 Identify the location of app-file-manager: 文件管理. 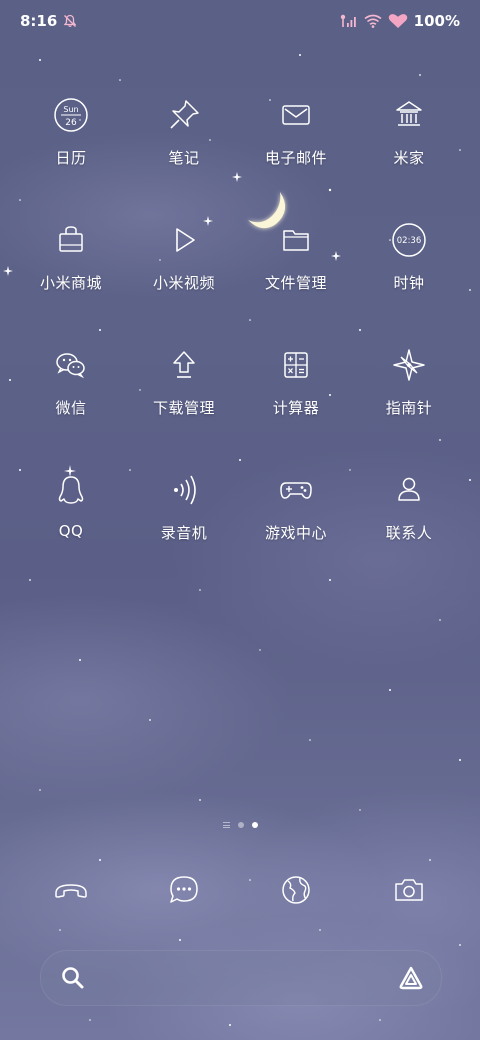
(296, 275).